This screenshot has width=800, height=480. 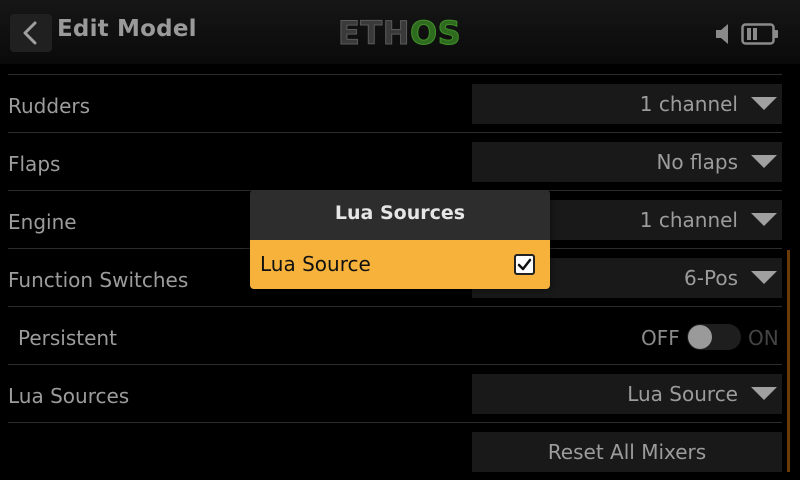 I want to click on persistent-label: Persistent, so click(x=67, y=338).